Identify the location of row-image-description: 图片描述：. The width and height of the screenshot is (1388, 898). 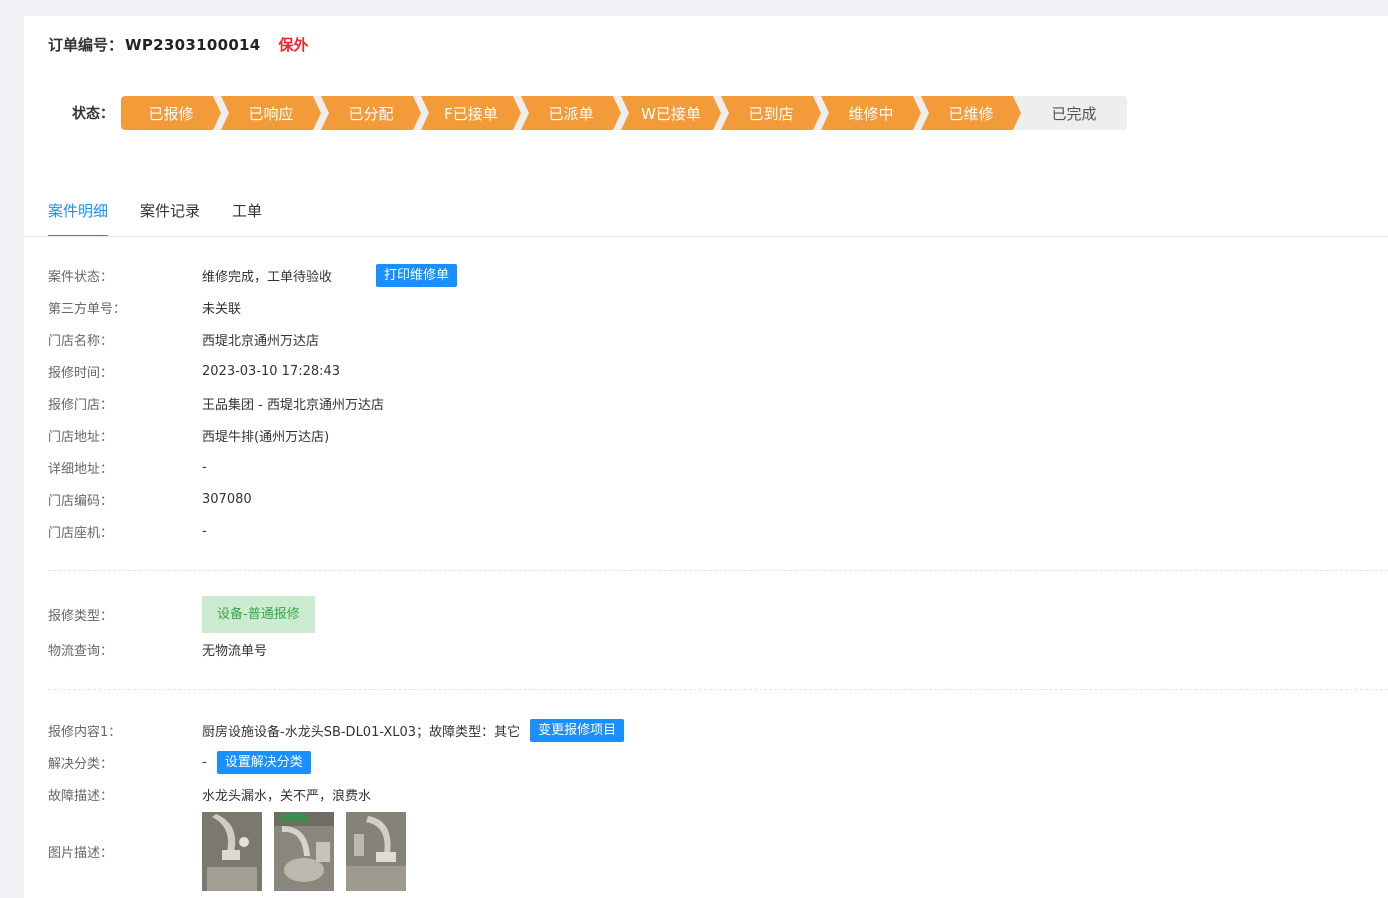
(718, 851).